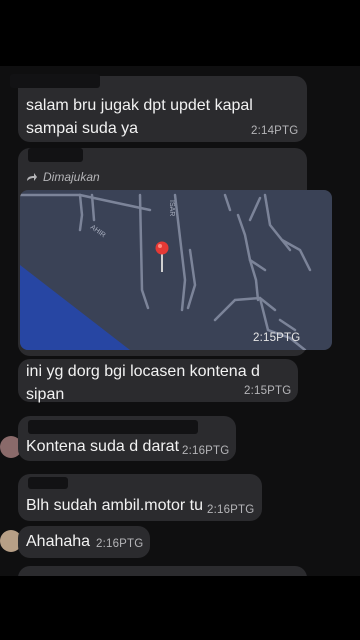 The width and height of the screenshot is (360, 640). I want to click on message-text: ini yg dorg bgi locasen kontena d sipan, so click(143, 383).